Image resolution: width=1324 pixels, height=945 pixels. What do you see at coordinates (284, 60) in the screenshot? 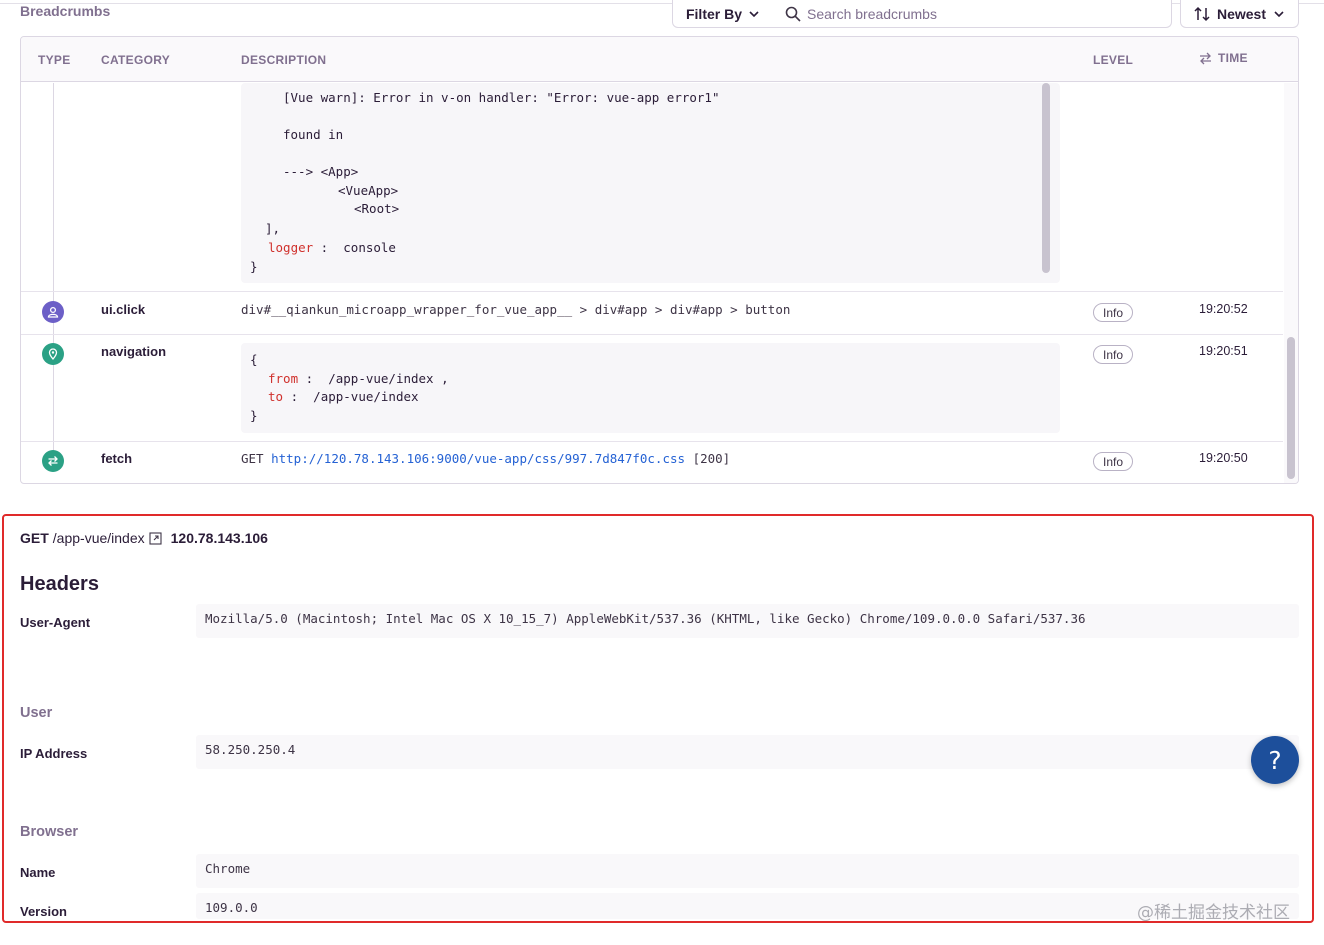
I see `description-header: DESCRIPTION` at bounding box center [284, 60].